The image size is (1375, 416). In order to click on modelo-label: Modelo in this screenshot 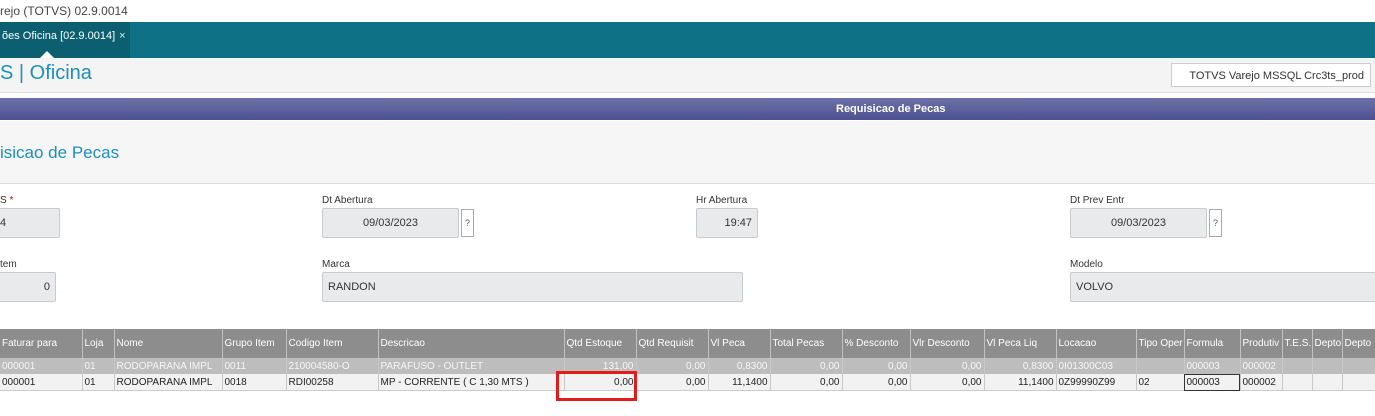, I will do `click(1086, 264)`.